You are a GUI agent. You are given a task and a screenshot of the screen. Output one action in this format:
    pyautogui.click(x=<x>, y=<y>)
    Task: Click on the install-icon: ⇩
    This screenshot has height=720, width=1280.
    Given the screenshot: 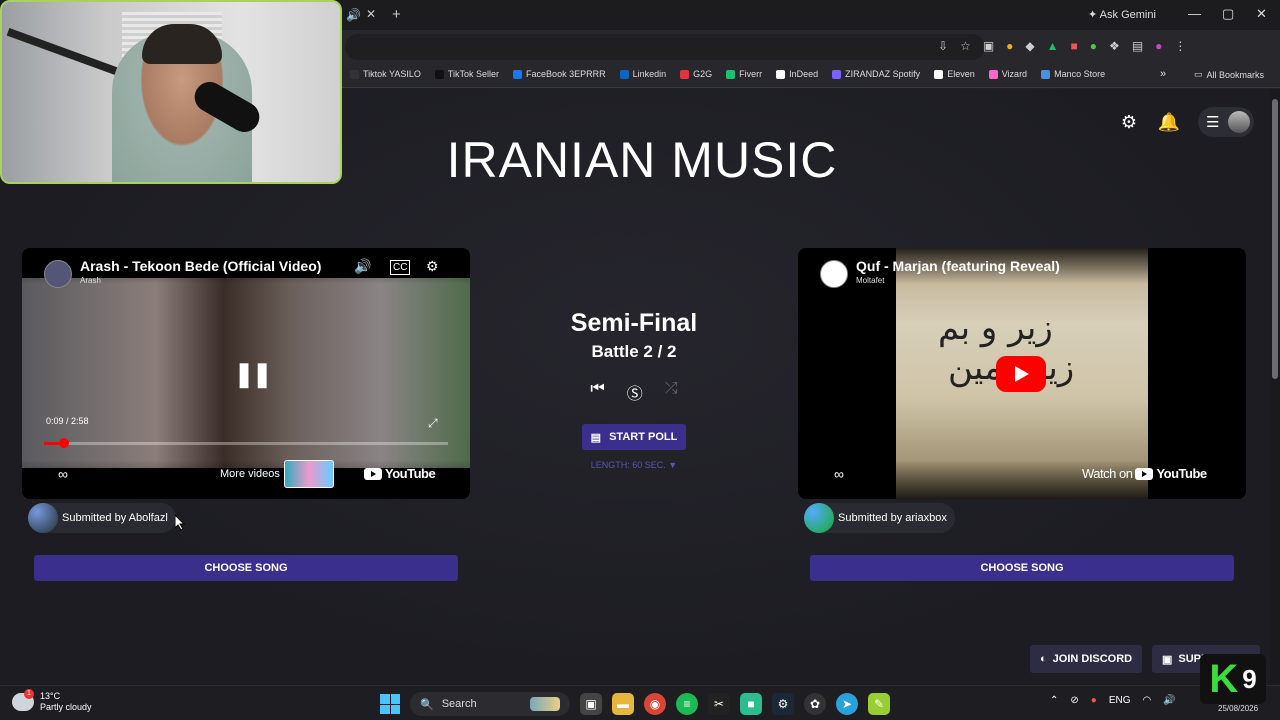 What is the action you would take?
    pyautogui.click(x=943, y=46)
    